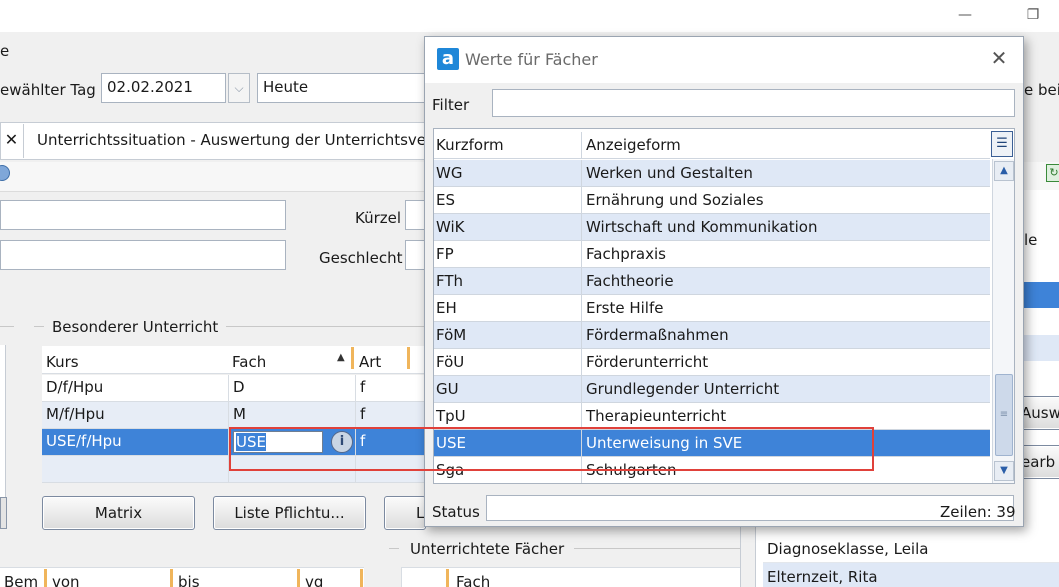 The height and width of the screenshot is (587, 1059). Describe the element at coordinates (508, 335) in the screenshot. I see `row-kurz: FöM` at that location.